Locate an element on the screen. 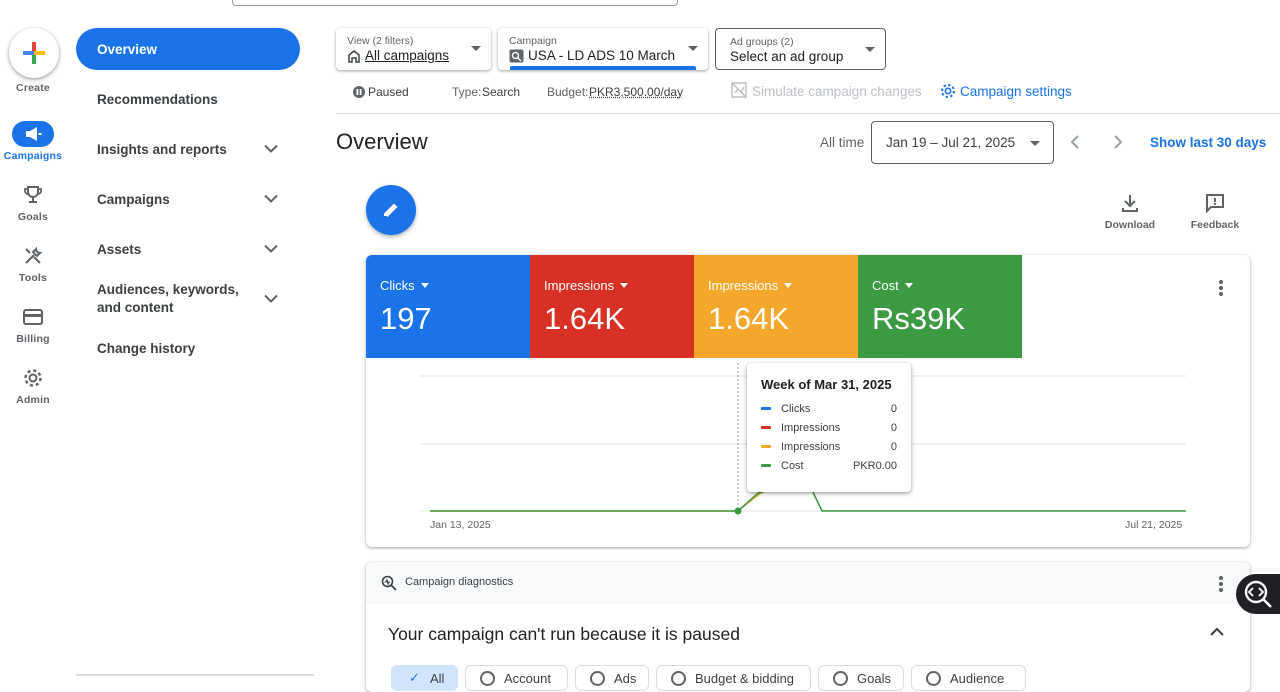 The height and width of the screenshot is (692, 1280). view-filter: View (2 filters) All campaigns is located at coordinates (413, 49).